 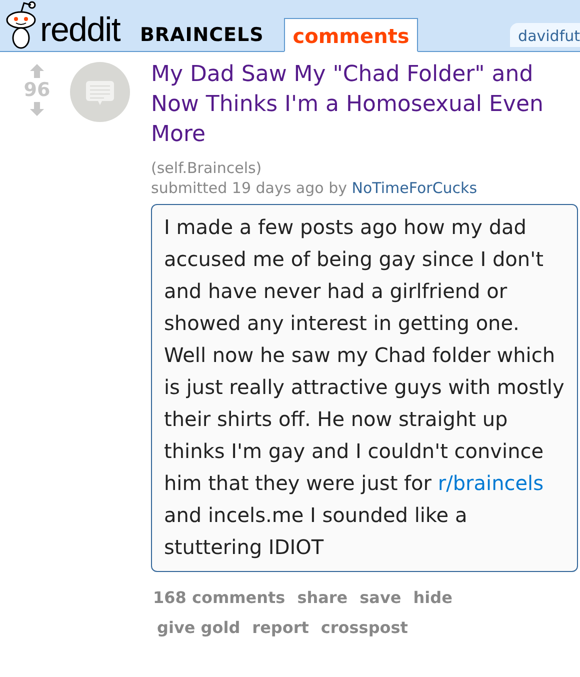 What do you see at coordinates (364, 628) in the screenshot?
I see `post-action-link: crosspost` at bounding box center [364, 628].